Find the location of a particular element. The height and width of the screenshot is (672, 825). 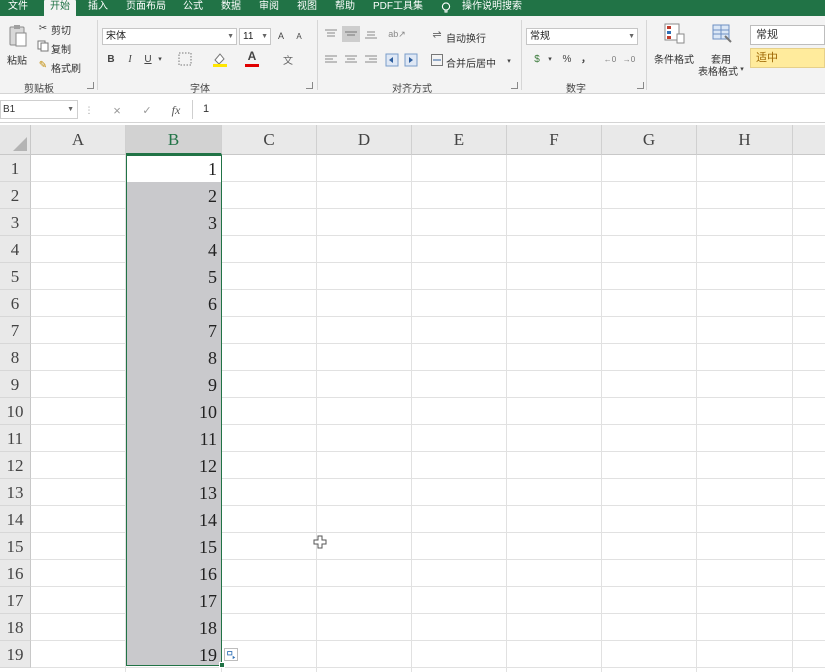

decrease-decimal-icon: →0 is located at coordinates (629, 59).